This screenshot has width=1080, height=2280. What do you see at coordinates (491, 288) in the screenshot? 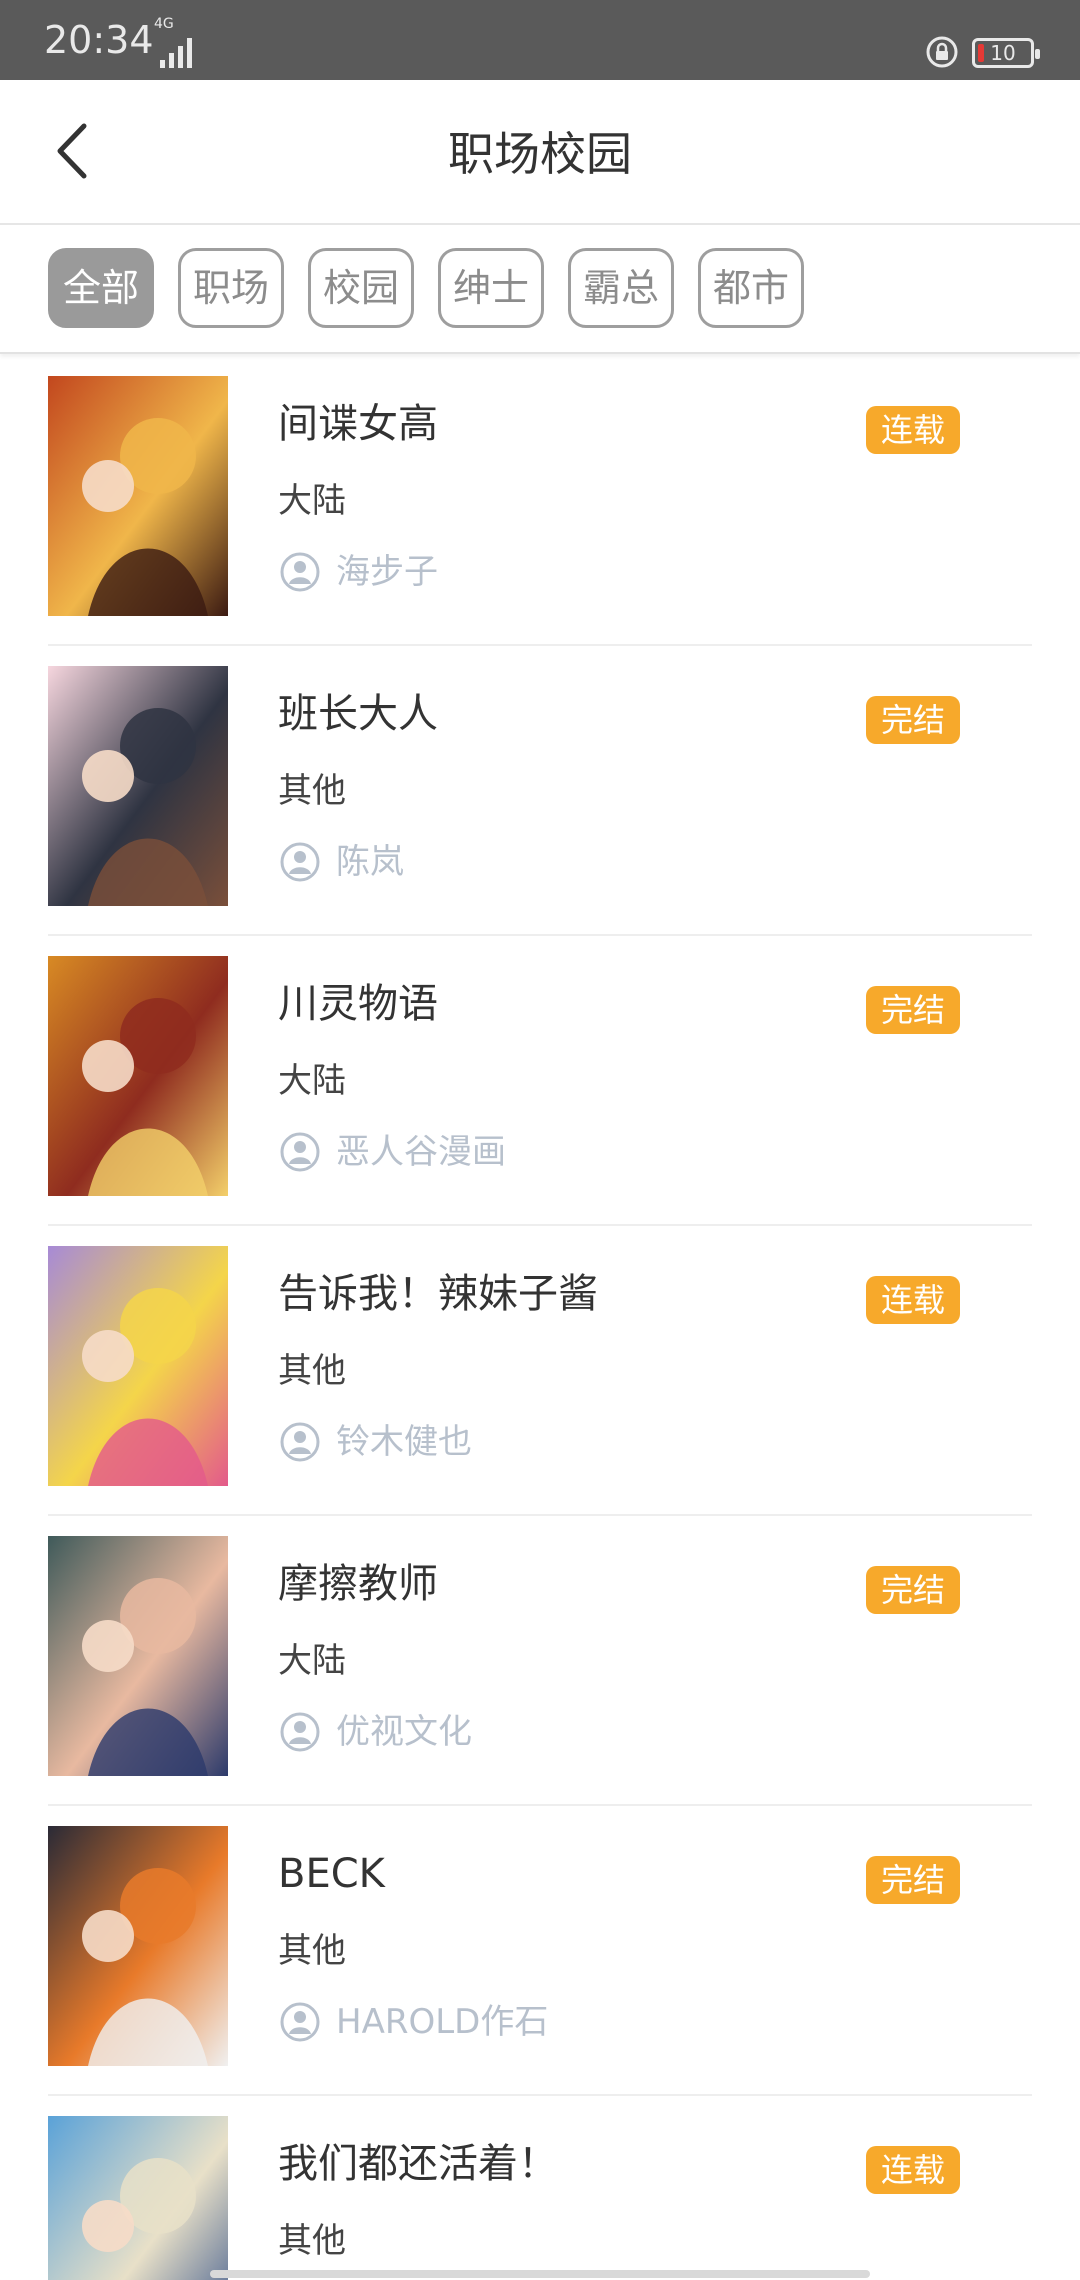
I see `tab-filter: 绅士` at bounding box center [491, 288].